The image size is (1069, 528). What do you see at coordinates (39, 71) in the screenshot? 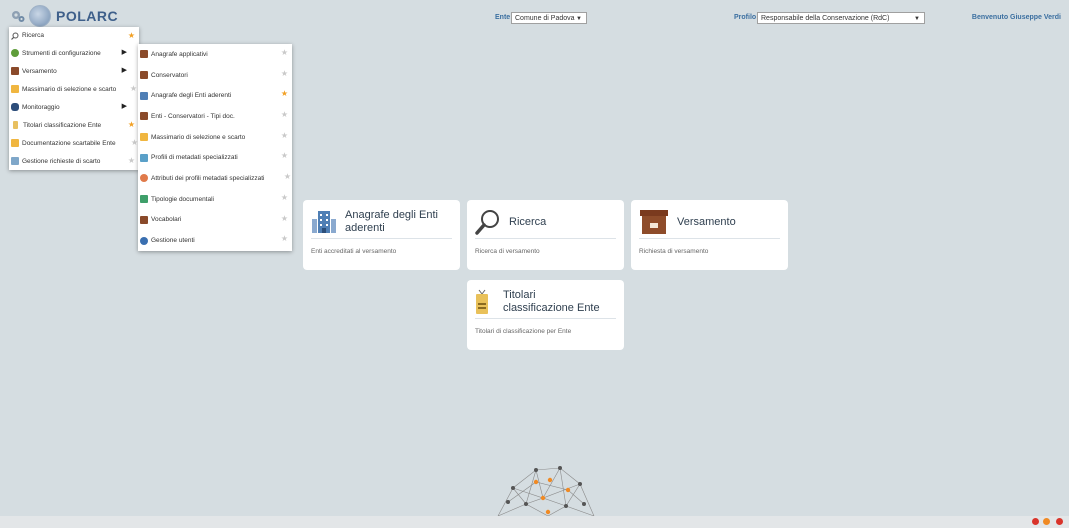
I see `menu-item-label: Versamento` at bounding box center [39, 71].